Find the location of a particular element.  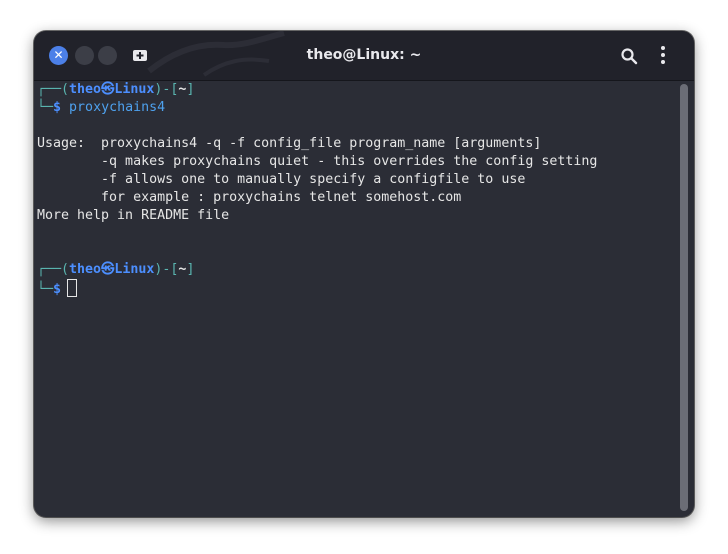

close-icon: ✕ is located at coordinates (58, 55).